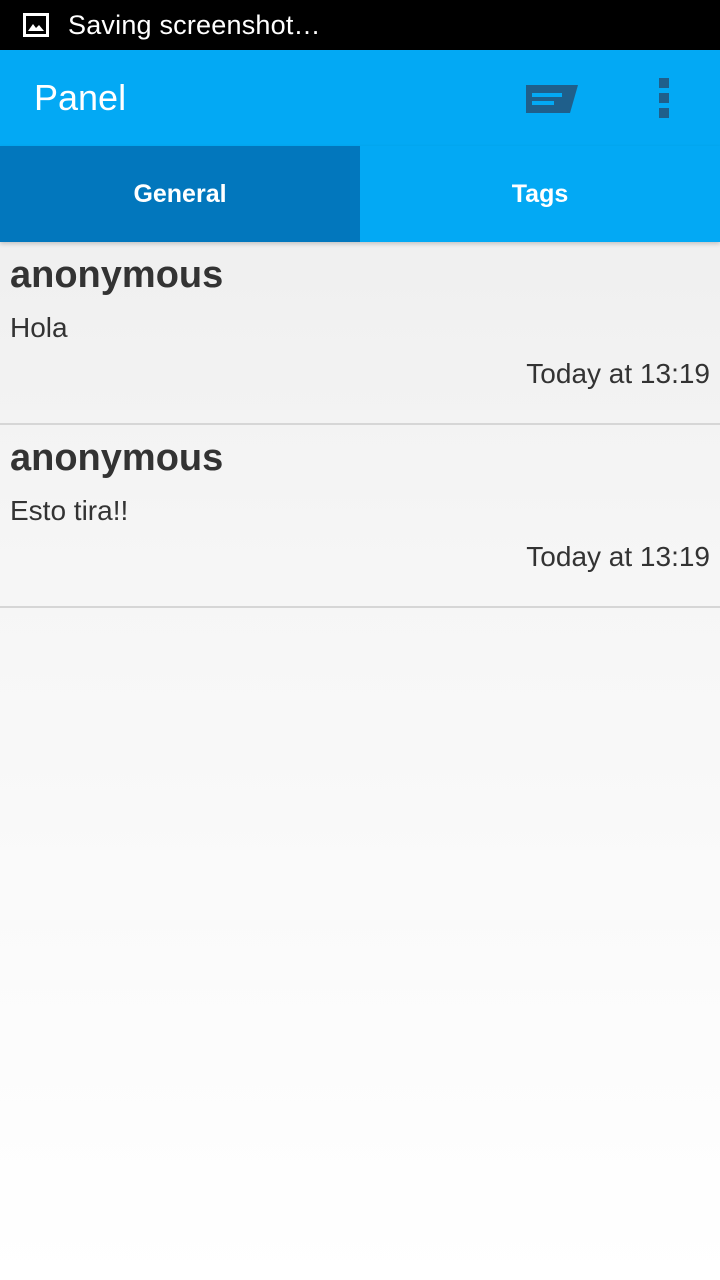 The image size is (720, 1280). Describe the element at coordinates (360, 516) in the screenshot. I see `list-item: anonymous Esto tira!! Today at 13:19` at that location.